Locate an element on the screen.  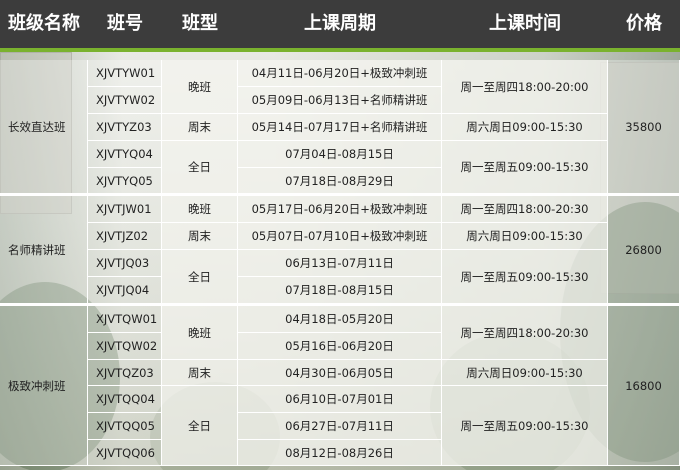
period-cell: 05月14日-07月17日+名师精讲班 is located at coordinates (340, 127).